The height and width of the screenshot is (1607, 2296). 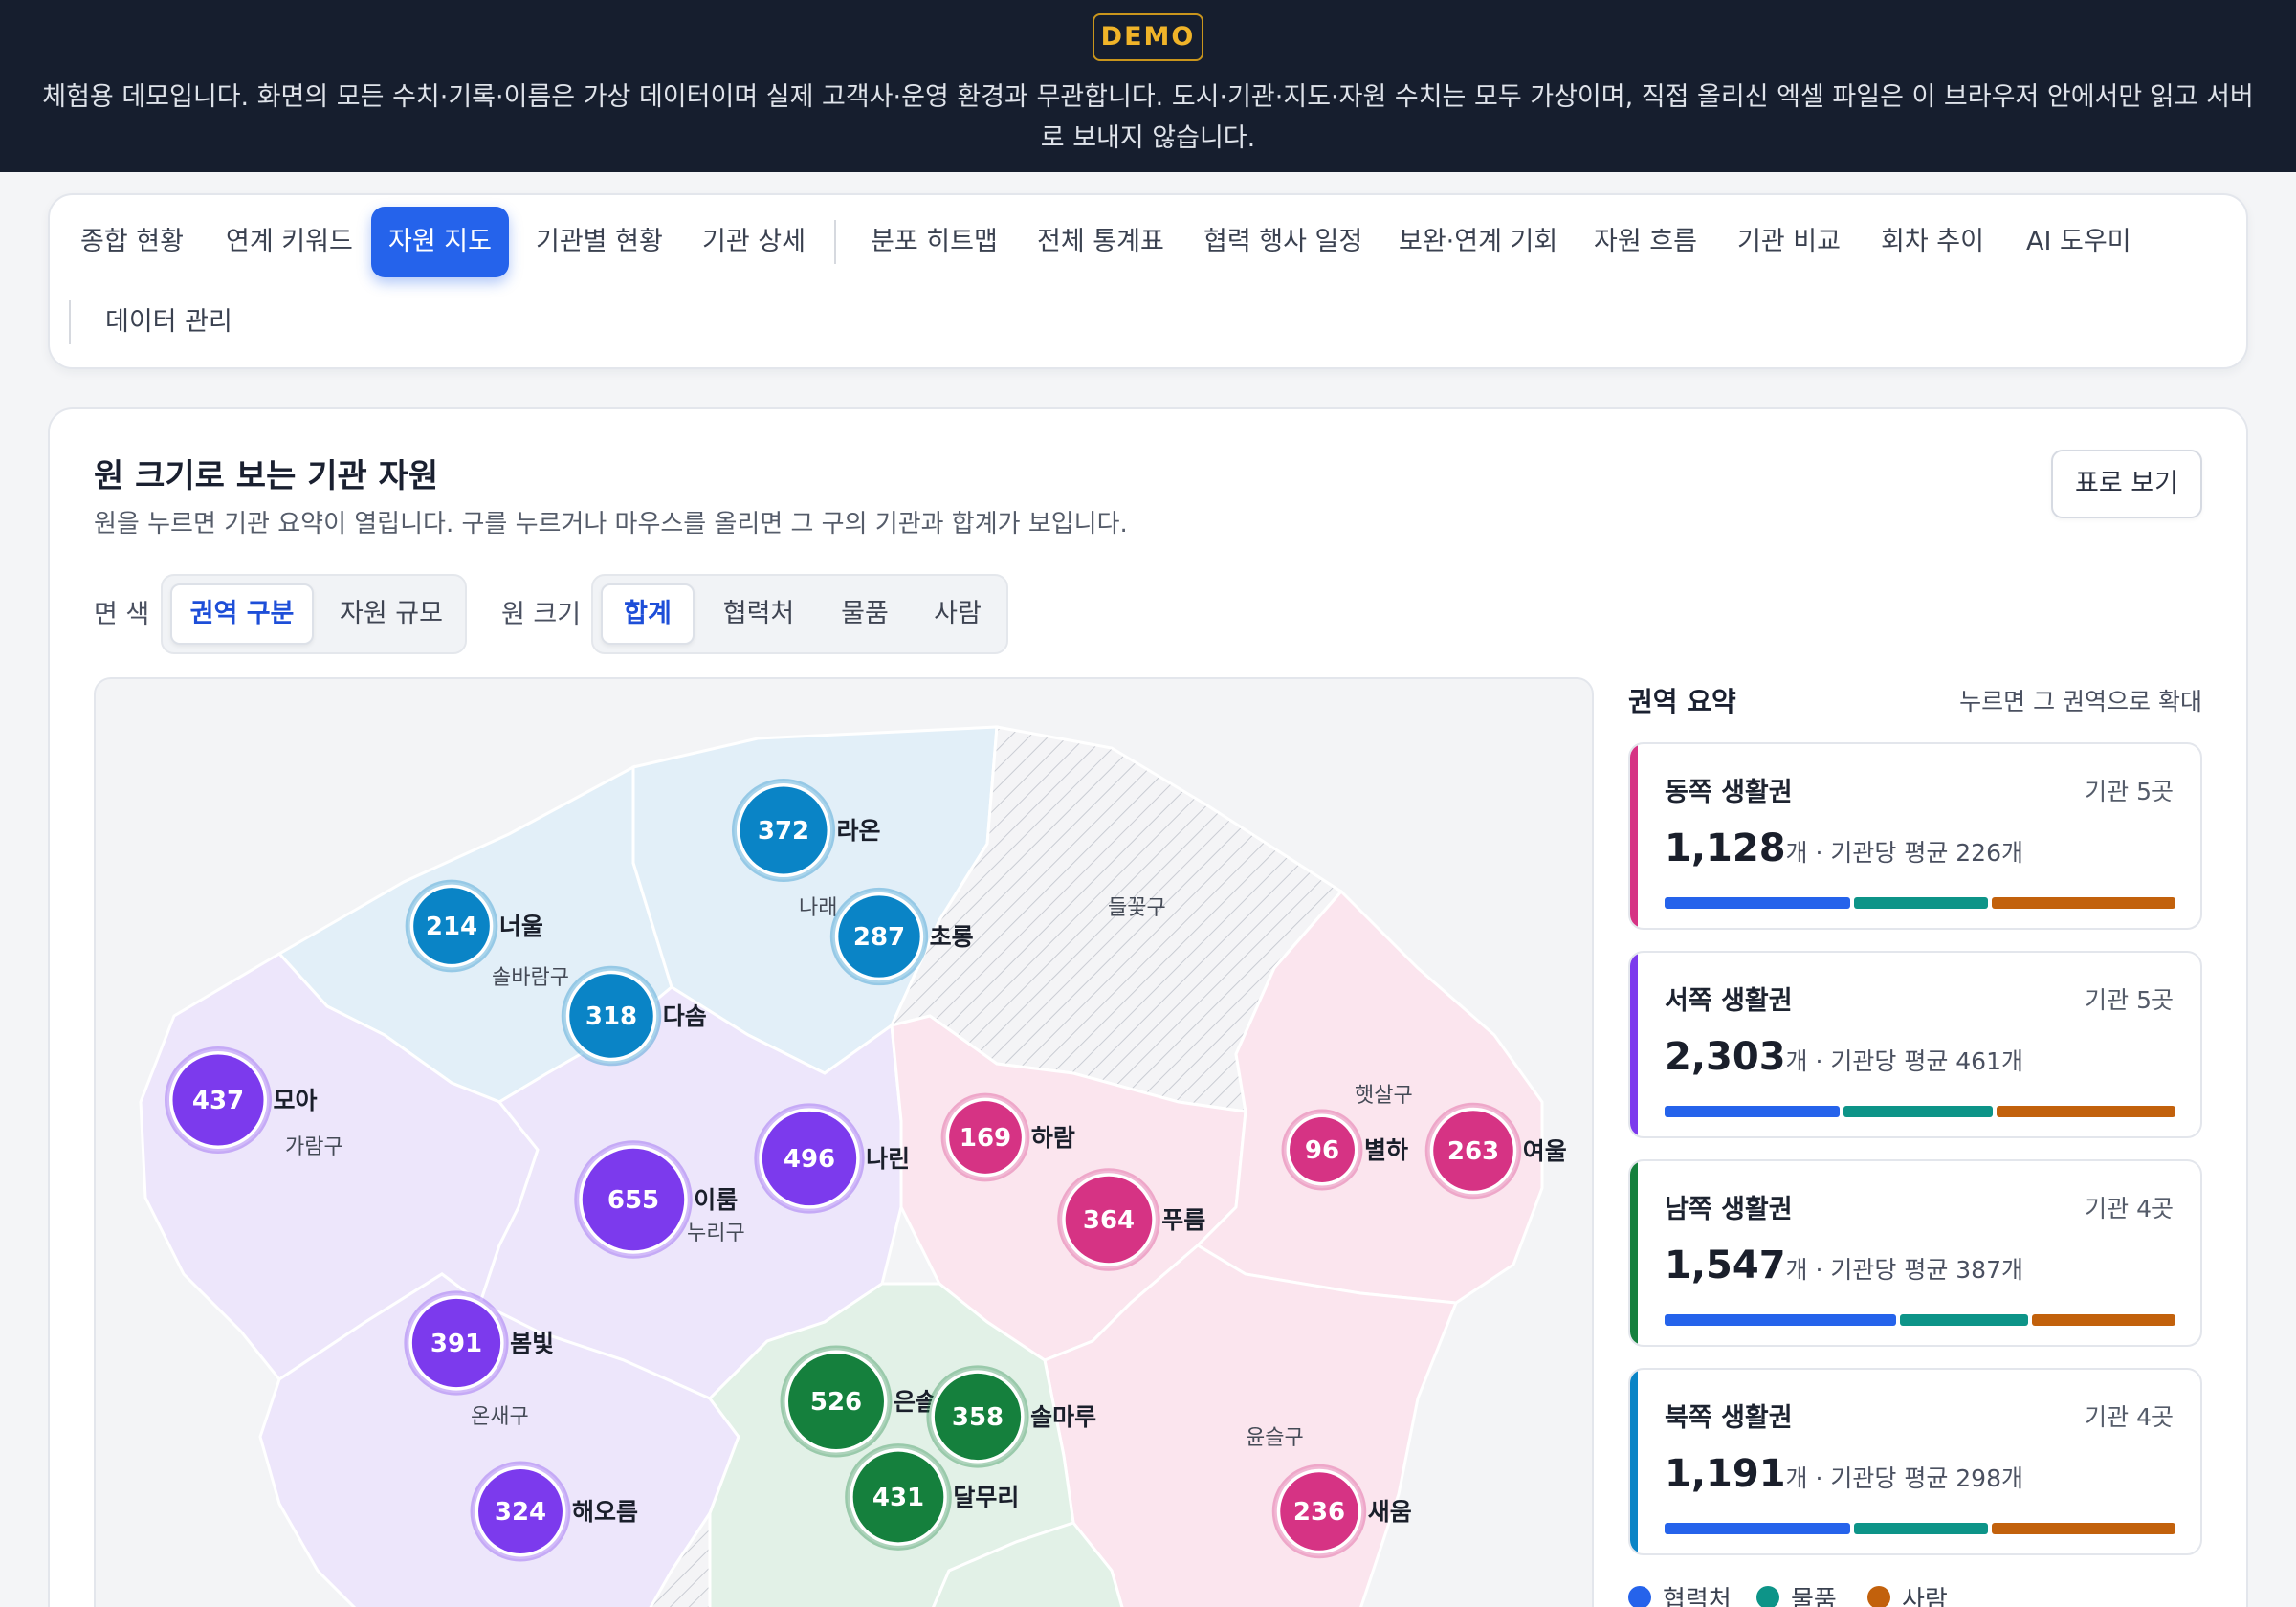 I want to click on size-option-total: 합계, so click(x=648, y=614).